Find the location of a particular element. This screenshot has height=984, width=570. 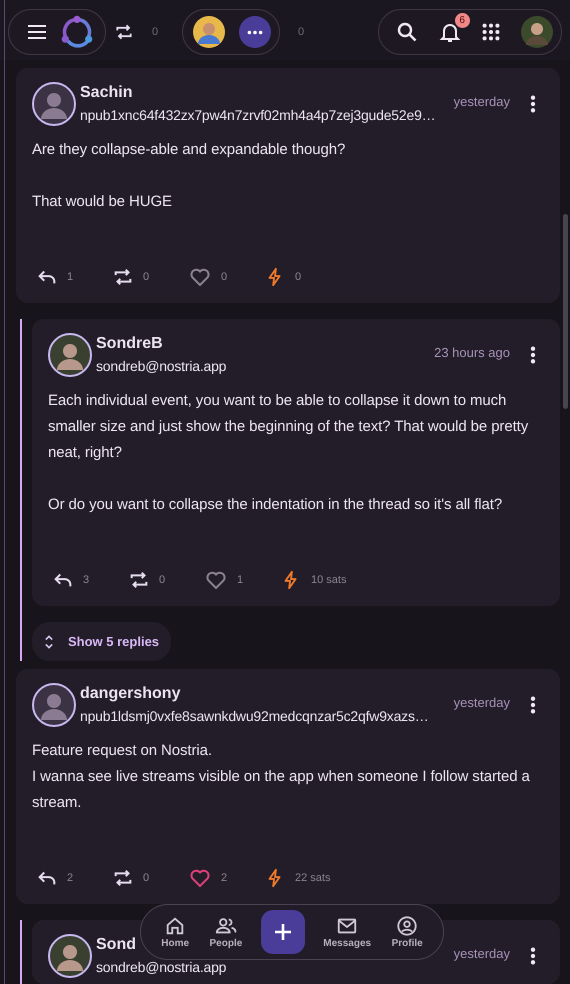

reply-count: 3 is located at coordinates (86, 580).